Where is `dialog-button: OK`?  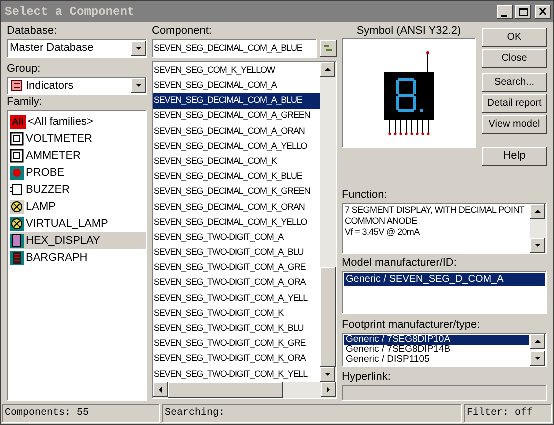
dialog-button: OK is located at coordinates (514, 37).